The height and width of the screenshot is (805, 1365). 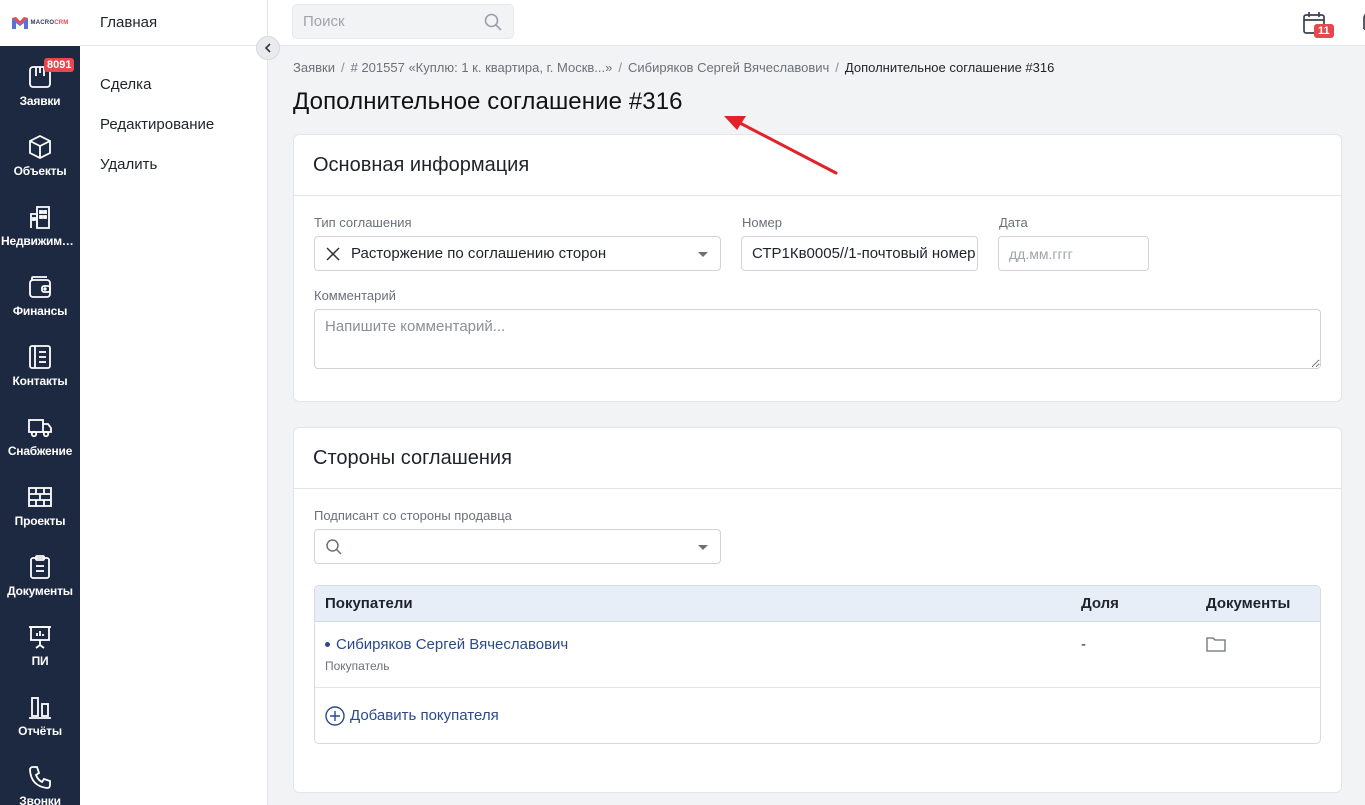 I want to click on header-share: Доля, so click(x=1100, y=603).